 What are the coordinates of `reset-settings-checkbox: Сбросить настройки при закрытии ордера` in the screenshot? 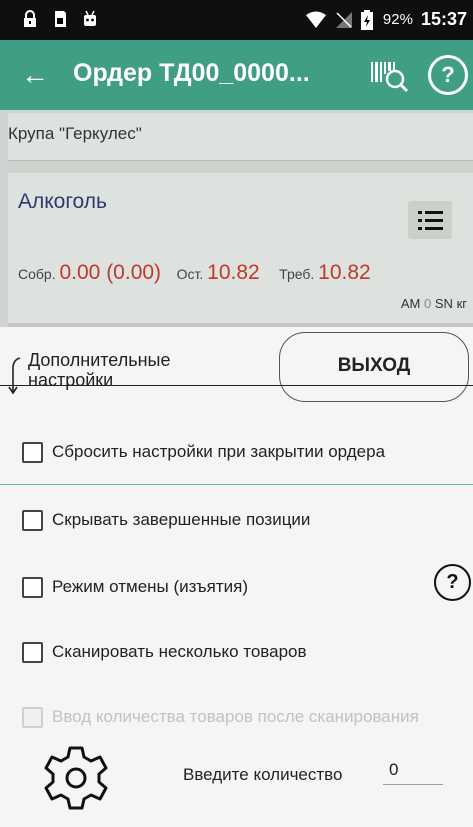 It's located at (203, 452).